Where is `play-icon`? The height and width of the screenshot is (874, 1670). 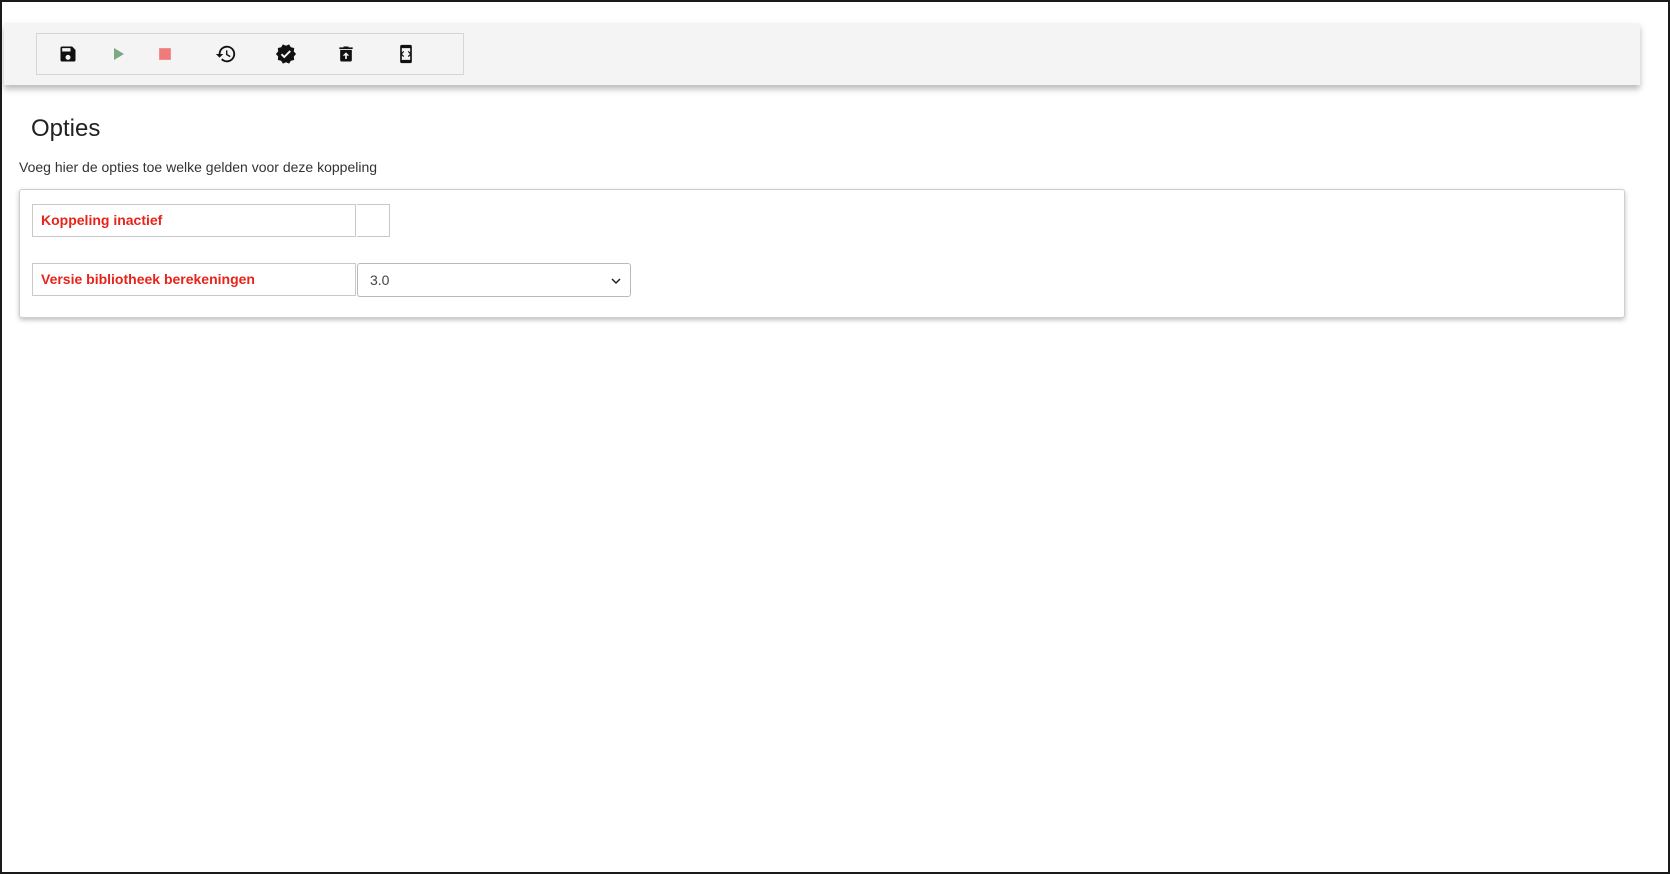
play-icon is located at coordinates (119, 54).